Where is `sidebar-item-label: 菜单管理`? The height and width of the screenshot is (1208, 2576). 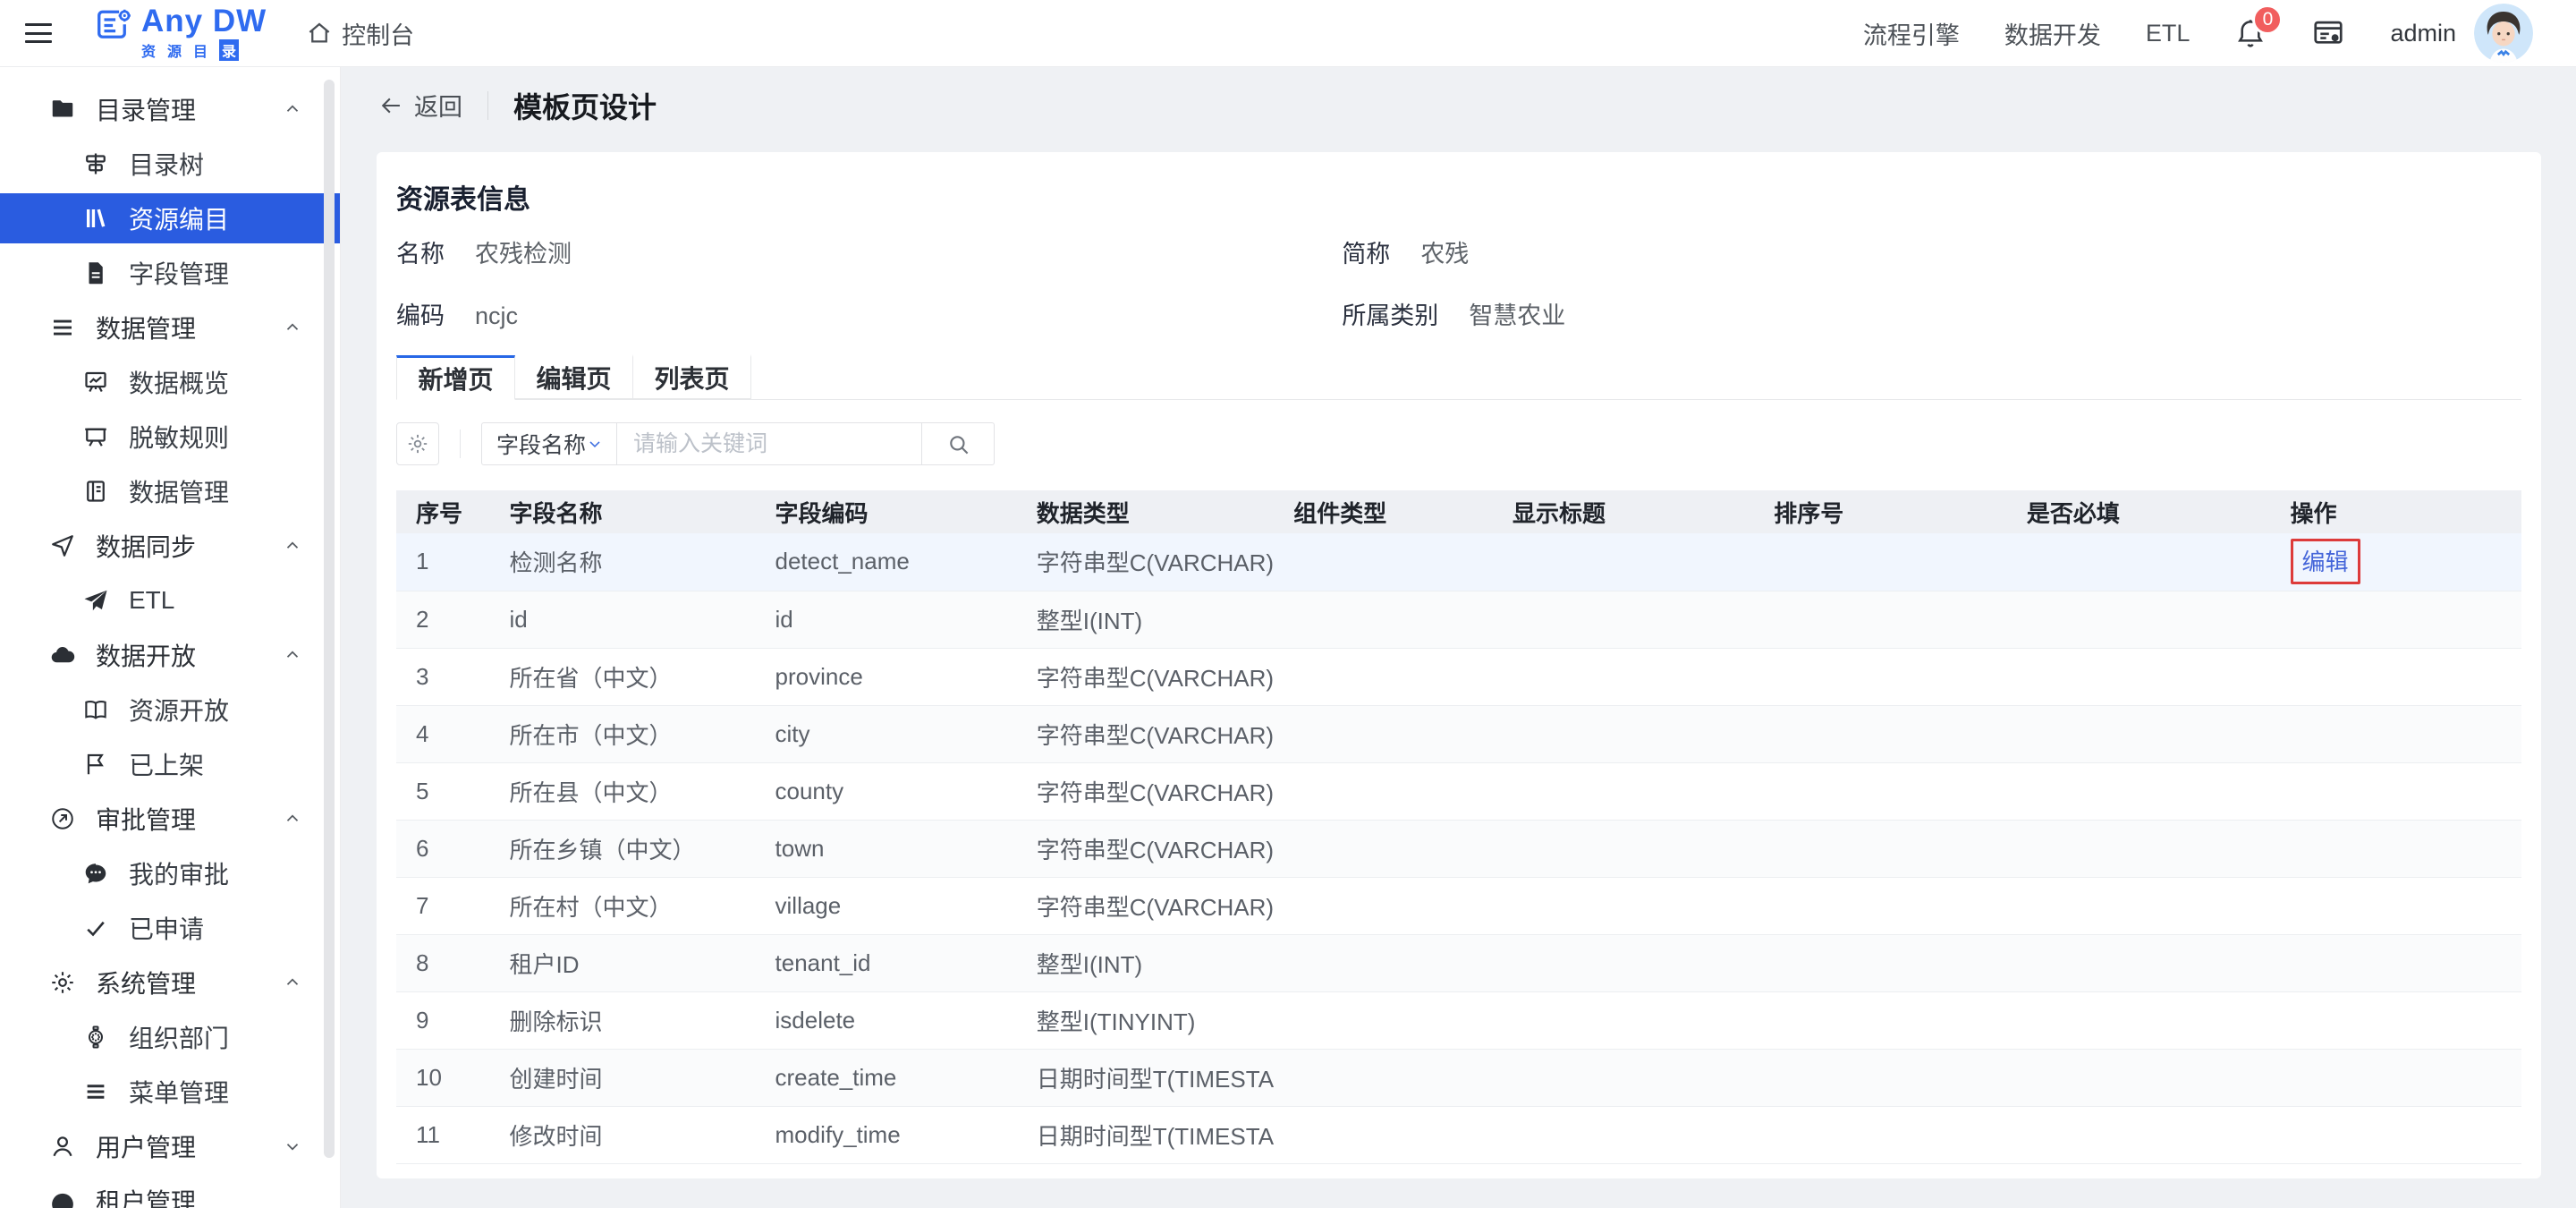 sidebar-item-label: 菜单管理 is located at coordinates (179, 1093).